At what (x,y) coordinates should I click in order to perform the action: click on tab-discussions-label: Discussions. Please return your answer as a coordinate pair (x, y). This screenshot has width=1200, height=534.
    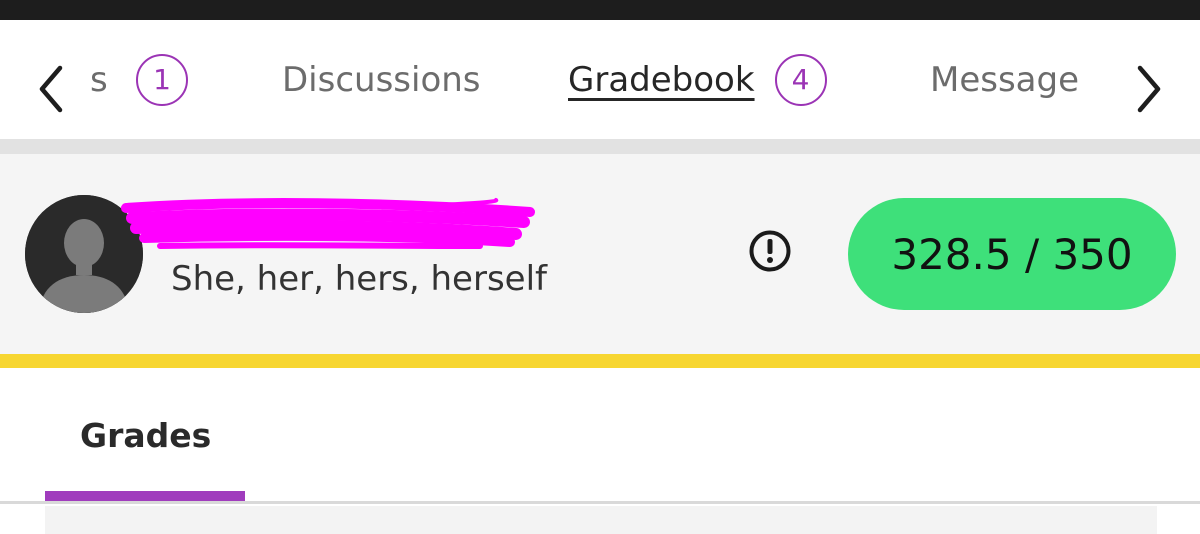
    Looking at the image, I should click on (381, 79).